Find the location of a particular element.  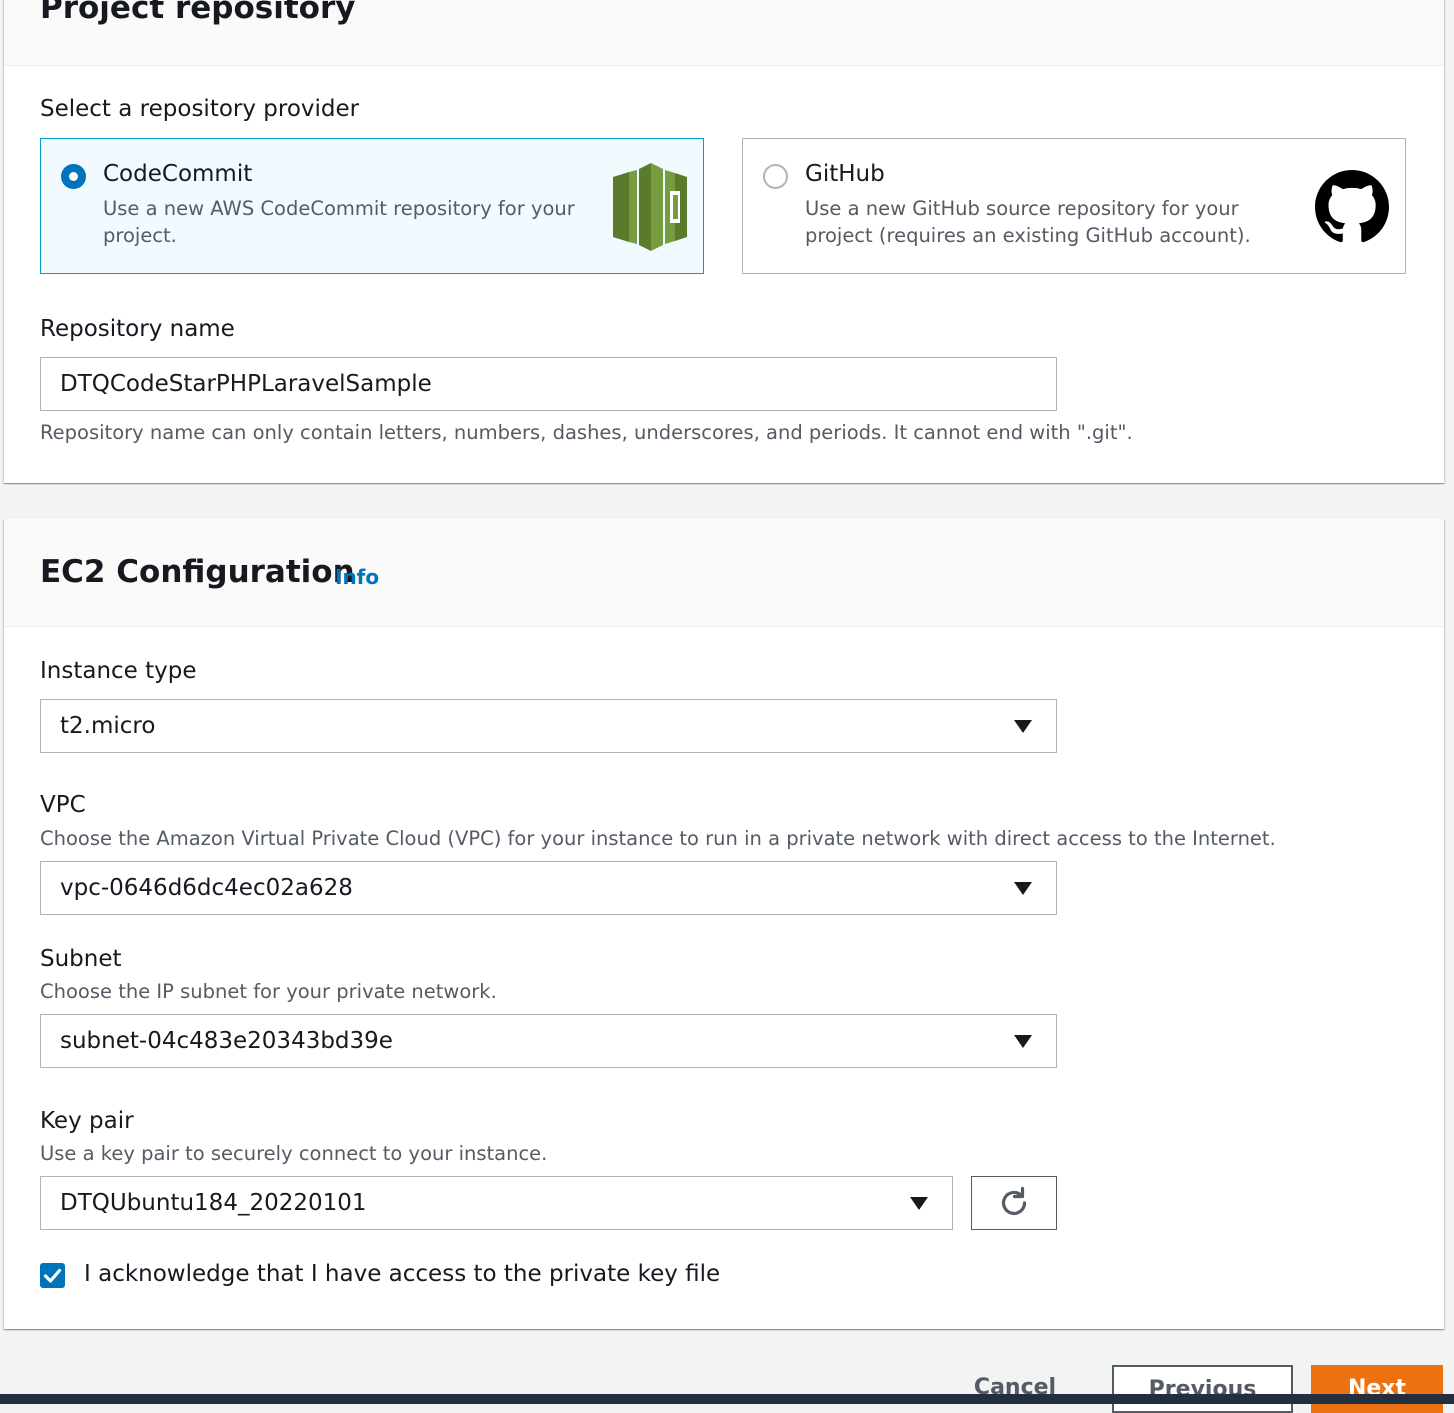

acknowledge-checkbox is located at coordinates (52, 1275).